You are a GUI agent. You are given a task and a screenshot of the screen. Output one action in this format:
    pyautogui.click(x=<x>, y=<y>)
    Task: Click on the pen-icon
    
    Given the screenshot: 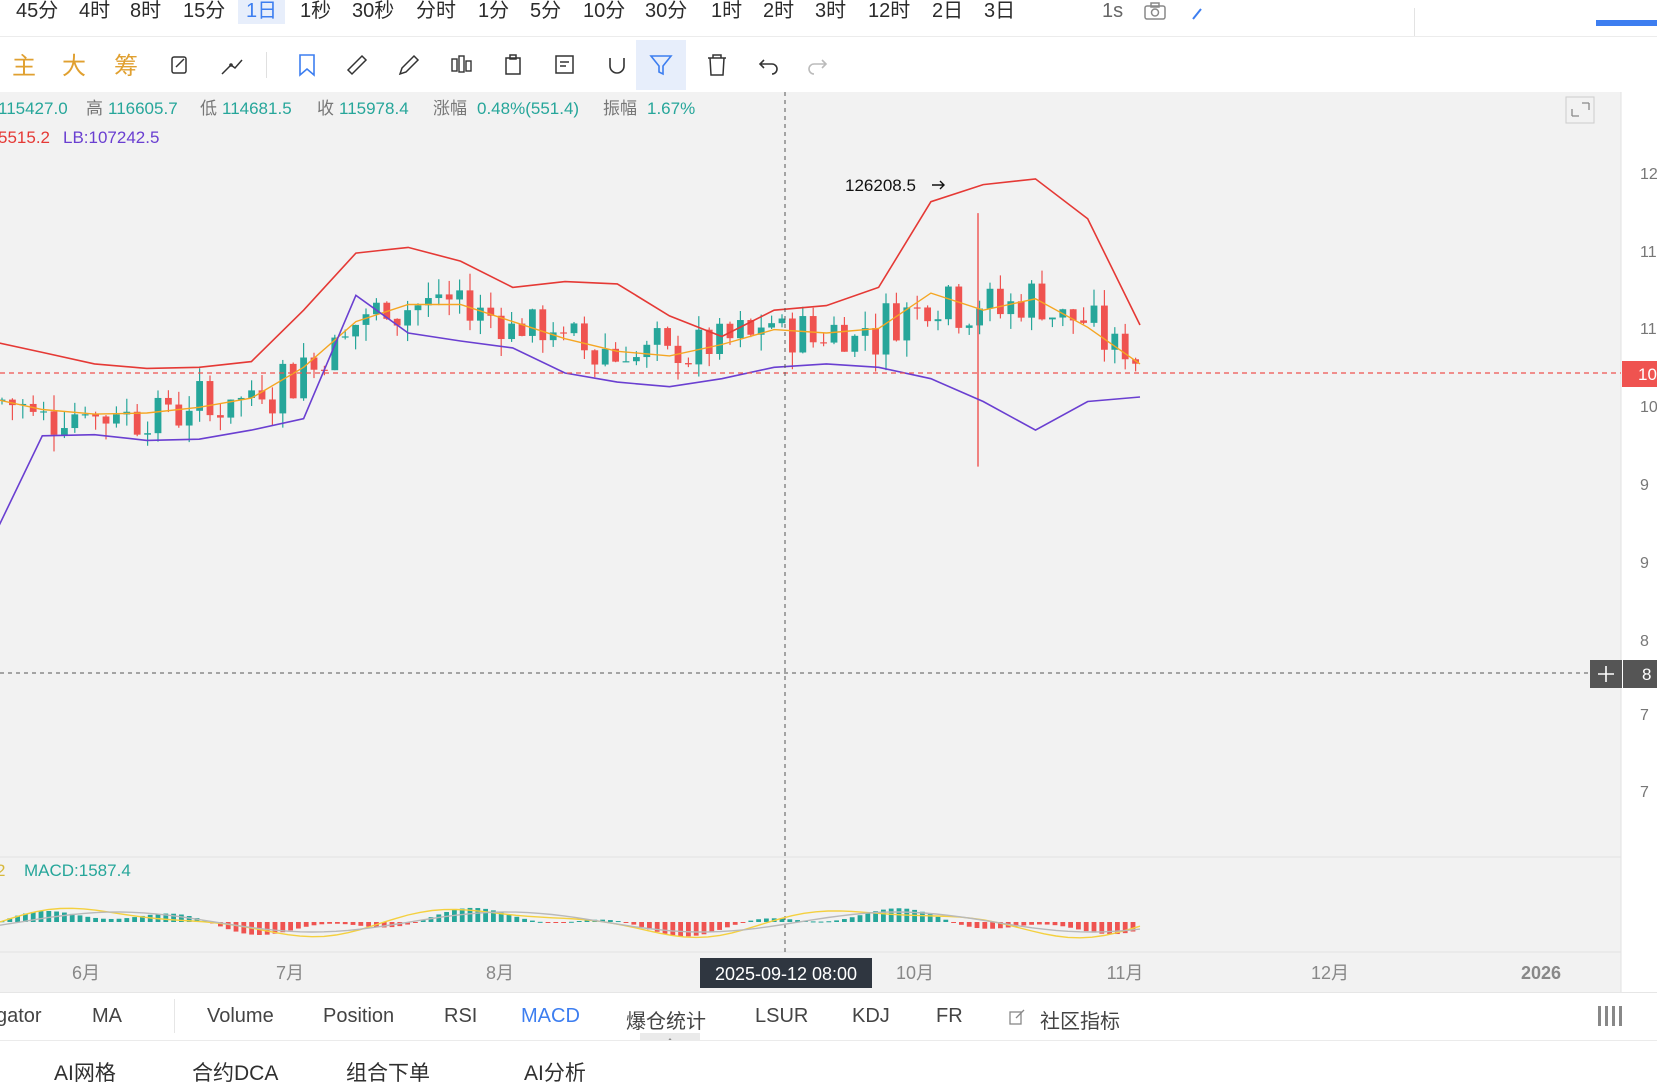 What is the action you would take?
    pyautogui.click(x=409, y=65)
    